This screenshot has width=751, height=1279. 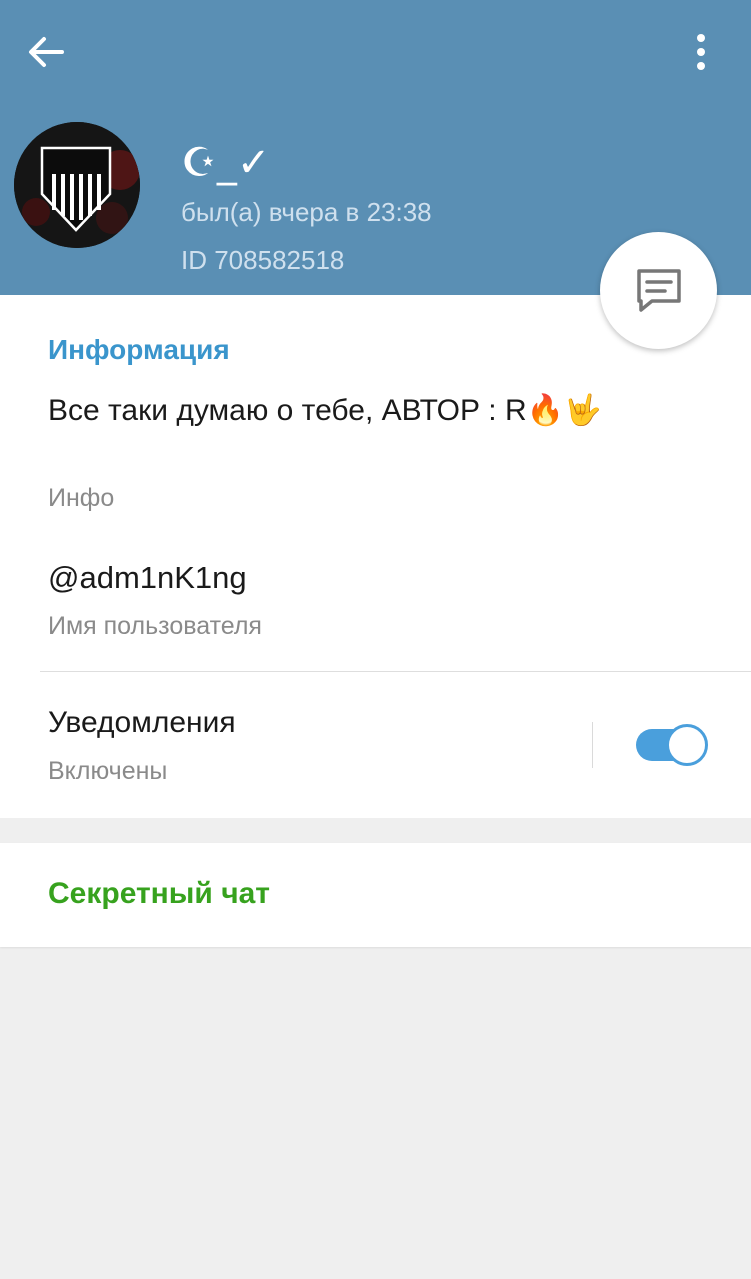 I want to click on section-title: Информация, so click(x=139, y=349).